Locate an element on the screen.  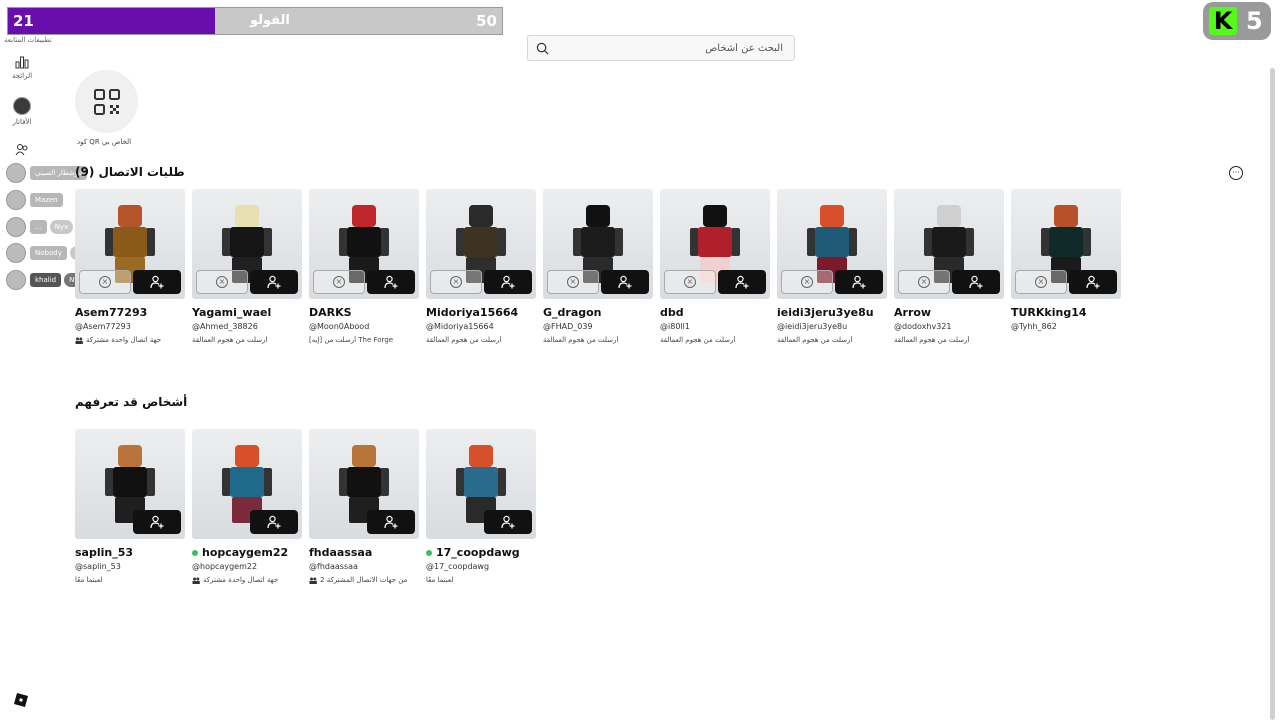
user-card: × G_dragon @FHAD_039 أرسلت من هجوم العمالقة is located at coordinates (598, 266).